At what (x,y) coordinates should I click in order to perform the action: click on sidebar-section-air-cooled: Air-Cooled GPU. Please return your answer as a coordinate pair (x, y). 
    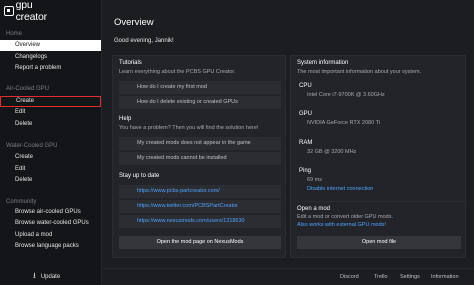
    Looking at the image, I should click on (28, 89).